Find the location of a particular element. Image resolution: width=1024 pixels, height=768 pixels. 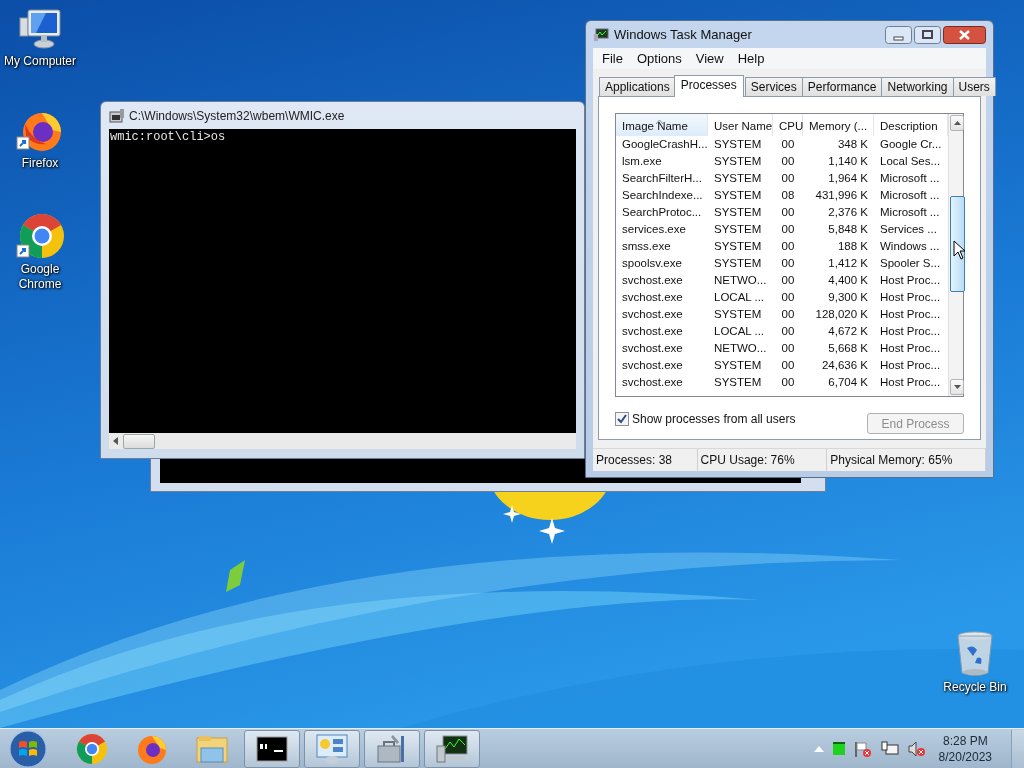

table-cell-text: 4,400 K is located at coordinates (848, 280).